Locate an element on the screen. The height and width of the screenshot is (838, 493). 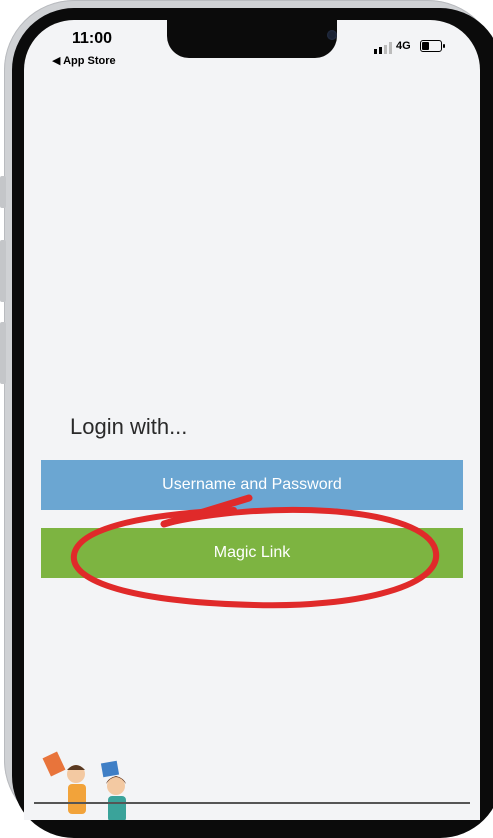
signal-icon is located at coordinates (383, 48).